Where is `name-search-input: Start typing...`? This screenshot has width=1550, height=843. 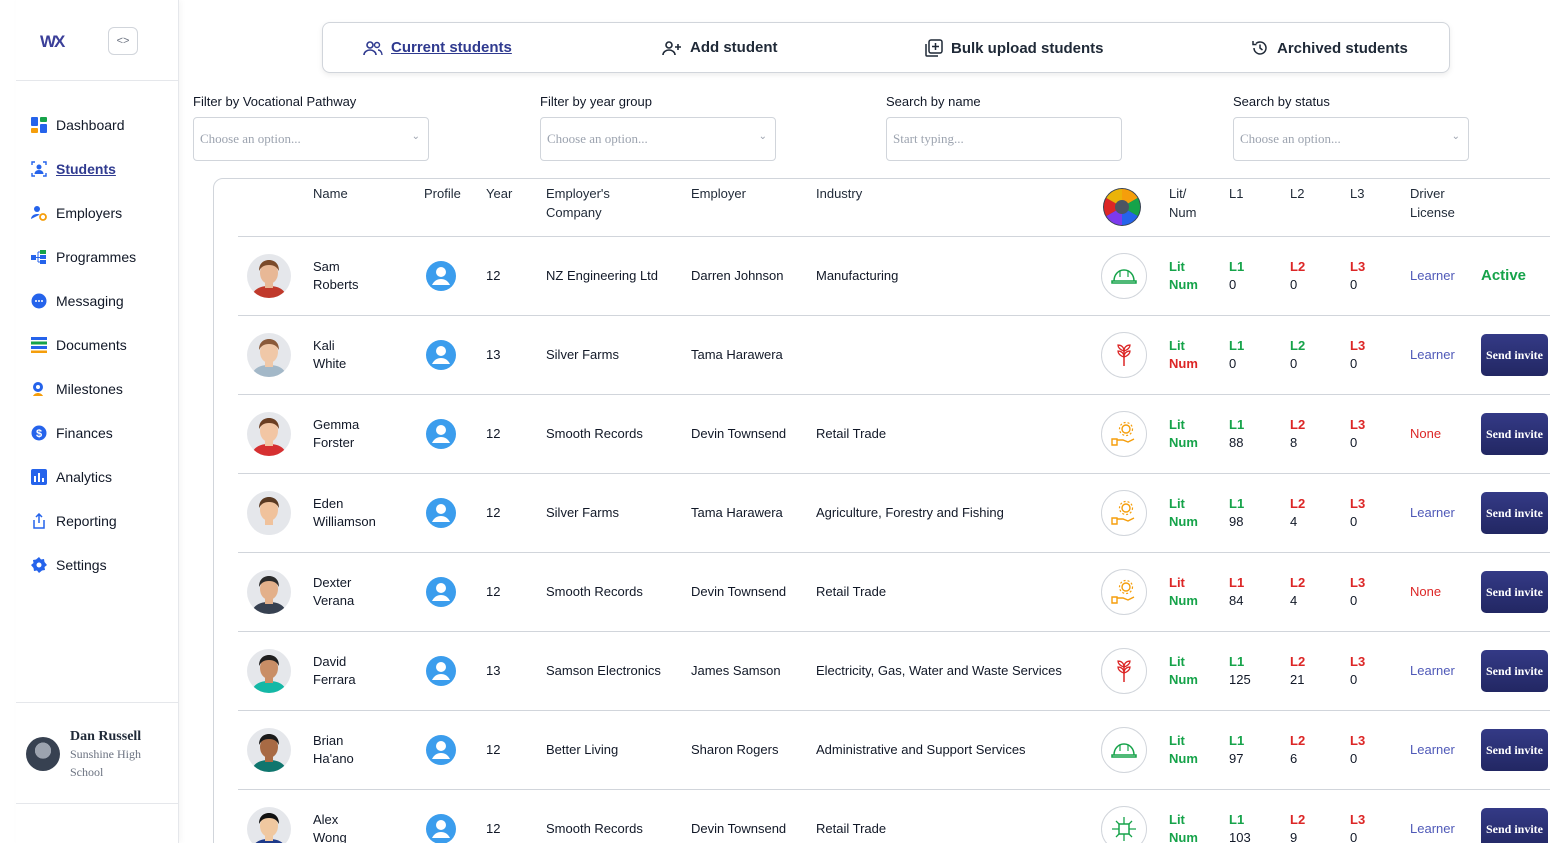
name-search-input: Start typing... is located at coordinates (1004, 139).